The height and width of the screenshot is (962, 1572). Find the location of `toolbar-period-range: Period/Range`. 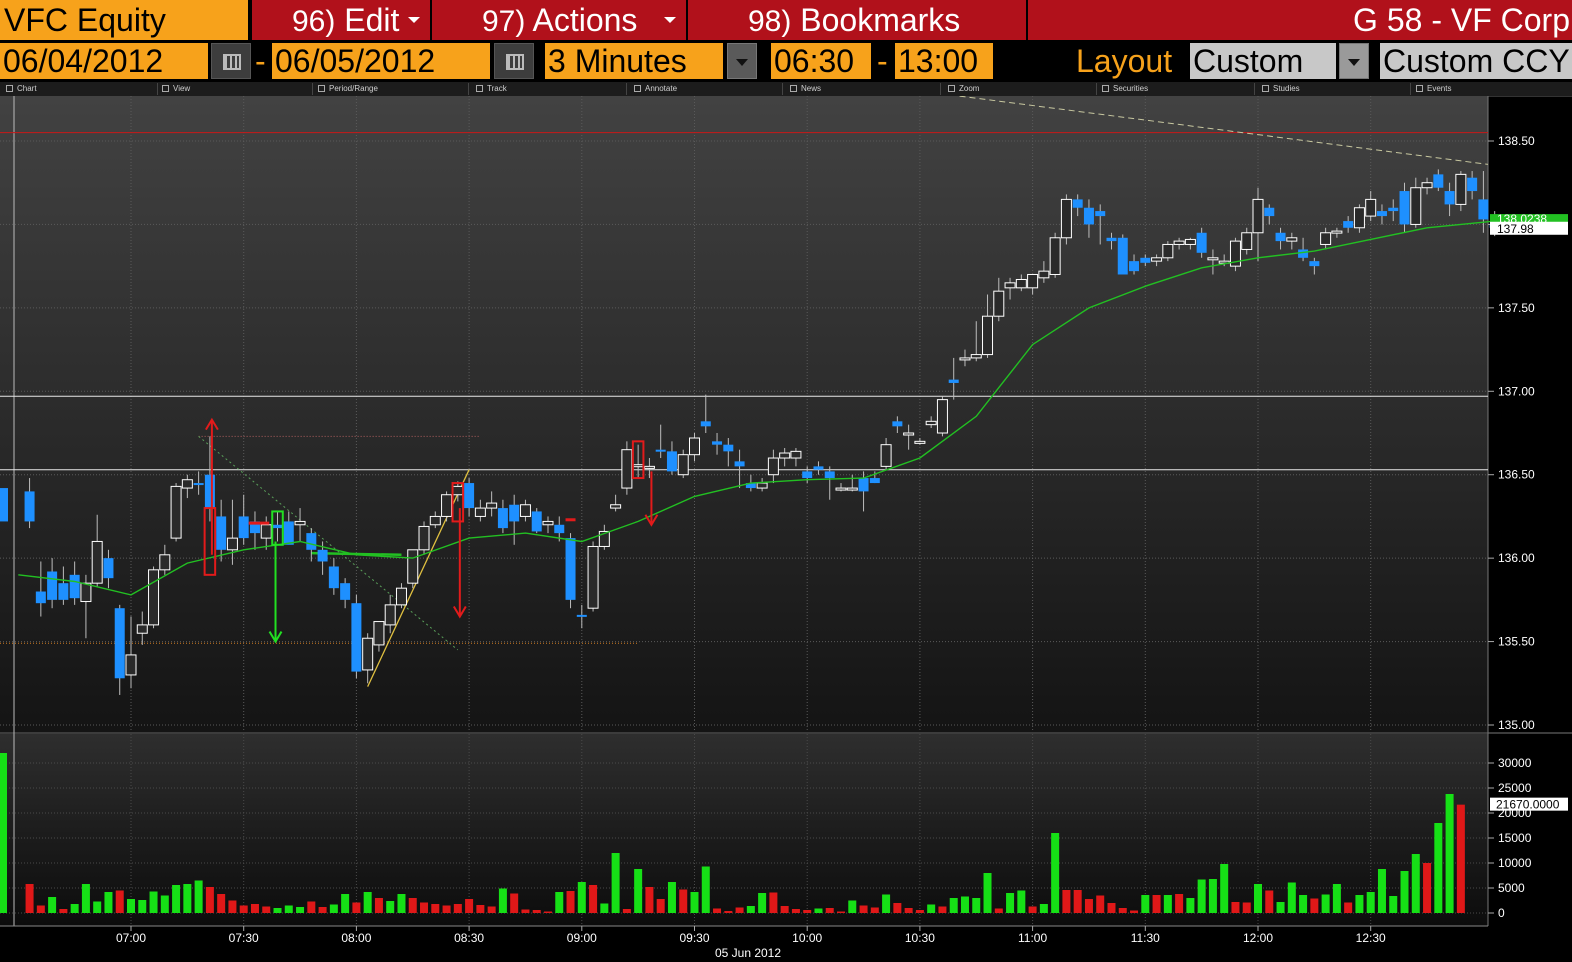

toolbar-period-range: Period/Range is located at coordinates (348, 89).